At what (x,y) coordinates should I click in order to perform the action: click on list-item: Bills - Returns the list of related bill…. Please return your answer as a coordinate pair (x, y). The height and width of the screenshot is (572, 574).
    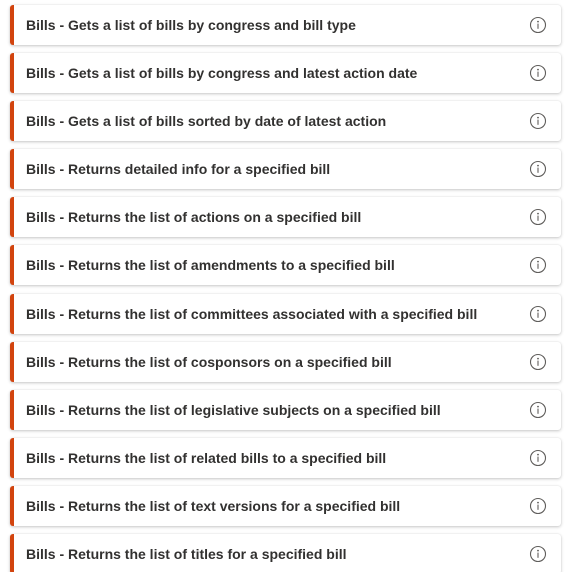
    Looking at the image, I should click on (285, 458).